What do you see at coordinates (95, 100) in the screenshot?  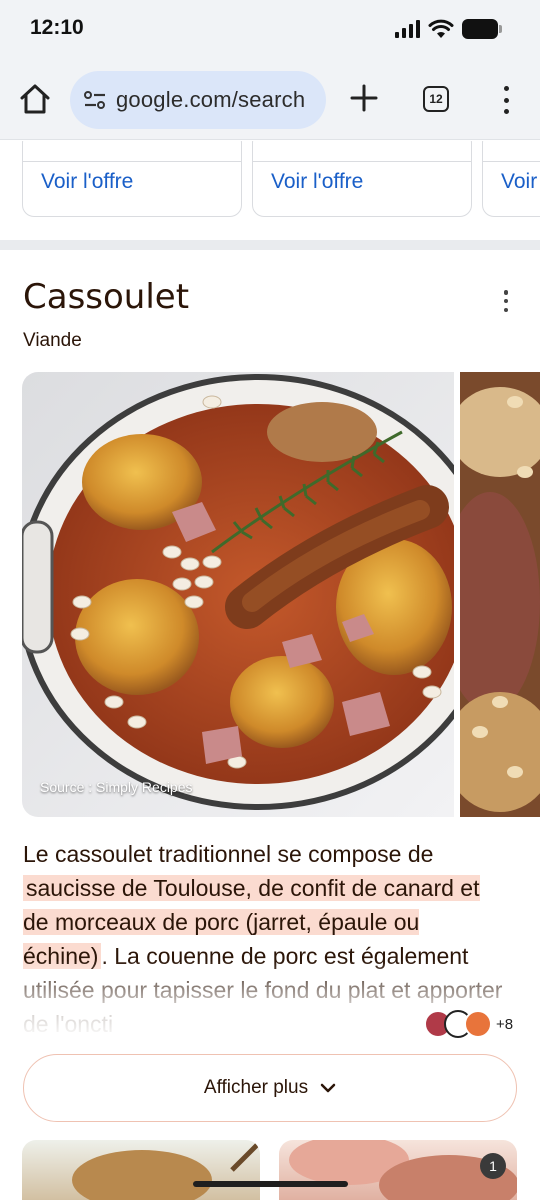 I see `site-settings-icon` at bounding box center [95, 100].